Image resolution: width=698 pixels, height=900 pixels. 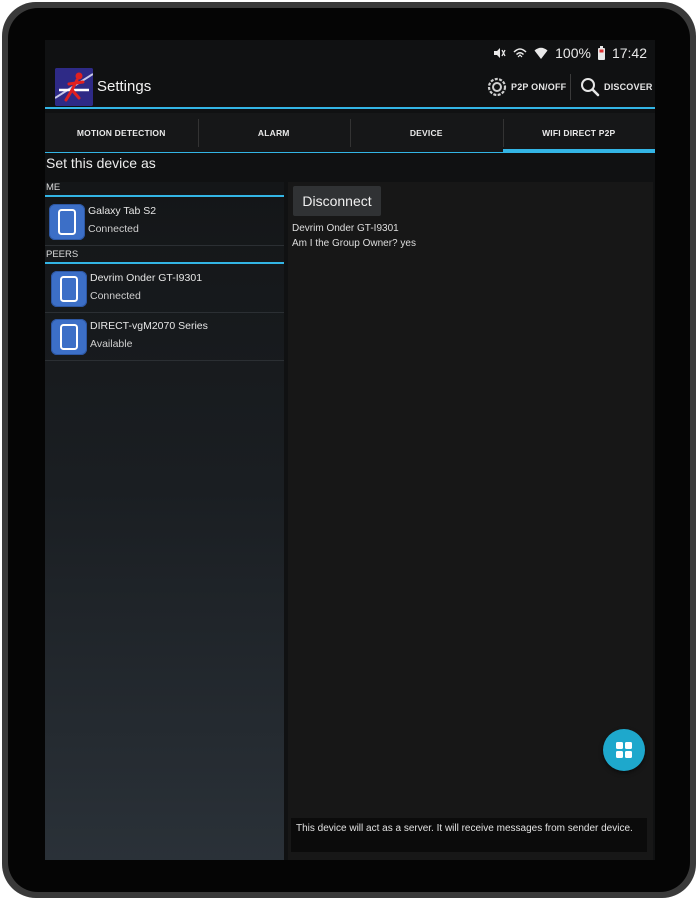 I want to click on action-bar-underline, so click(x=350, y=108).